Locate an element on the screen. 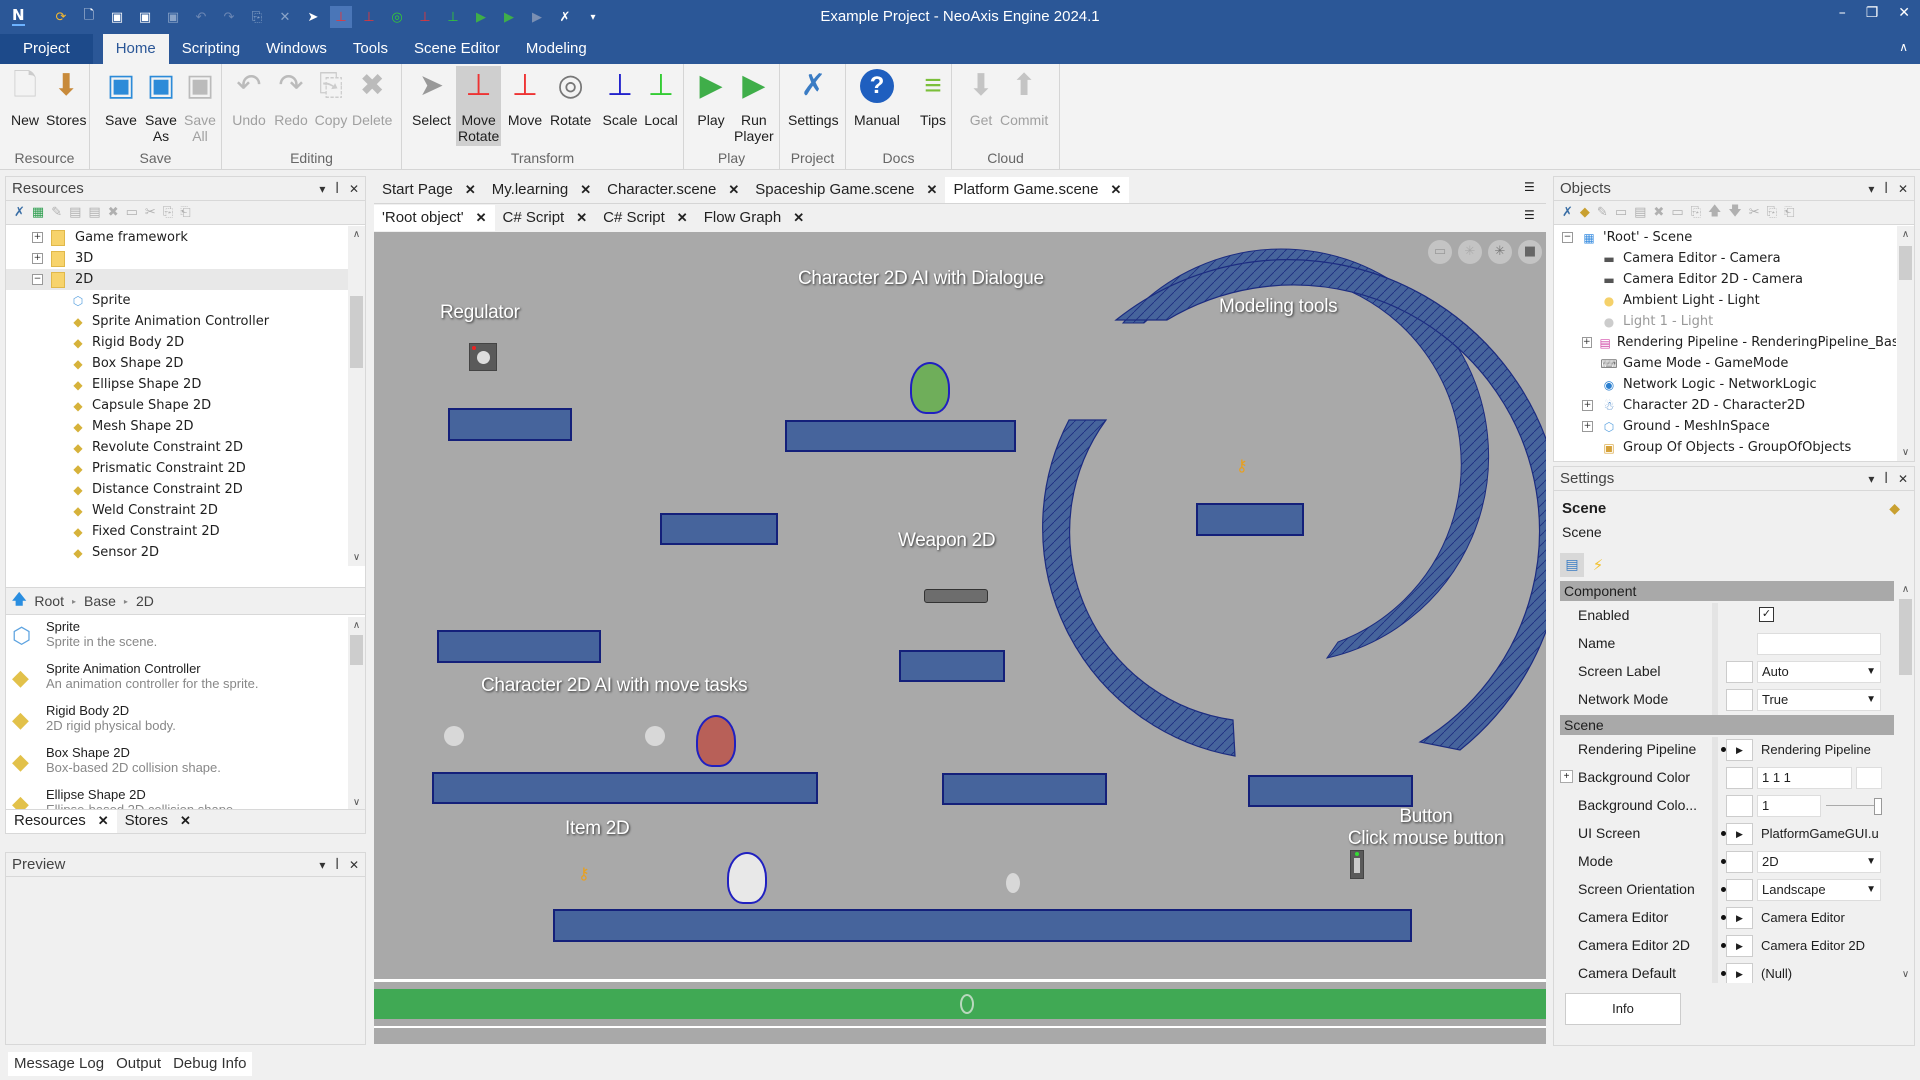  breadcrumb-item: 2D is located at coordinates (145, 601).